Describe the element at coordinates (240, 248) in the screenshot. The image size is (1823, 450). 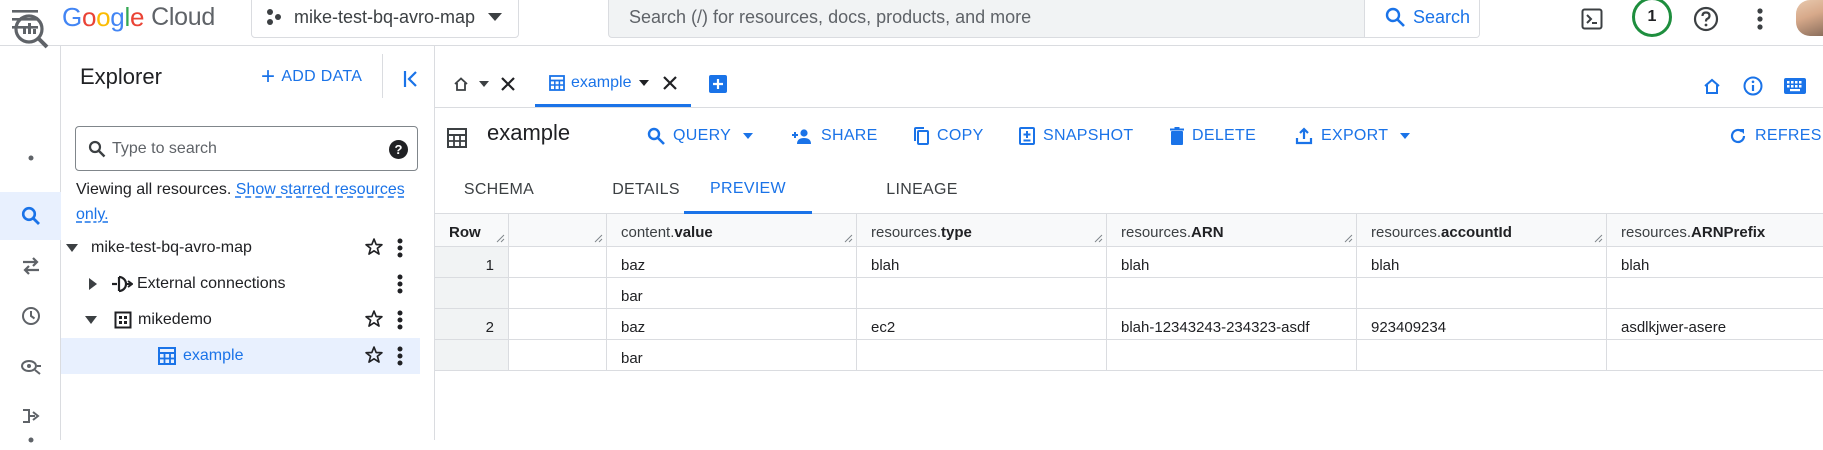
I see `tree-item-project: mike-test-bq-avro-map` at that location.